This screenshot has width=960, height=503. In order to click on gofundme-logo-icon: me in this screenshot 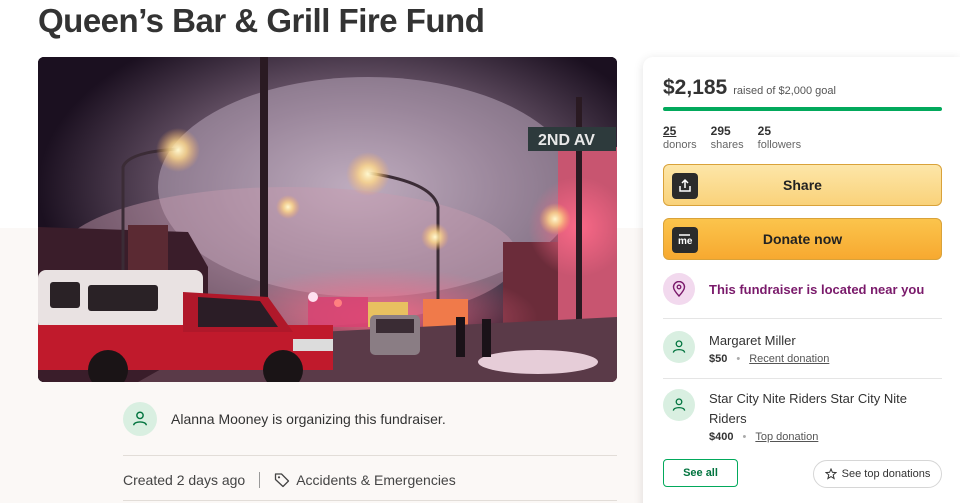, I will do `click(685, 240)`.